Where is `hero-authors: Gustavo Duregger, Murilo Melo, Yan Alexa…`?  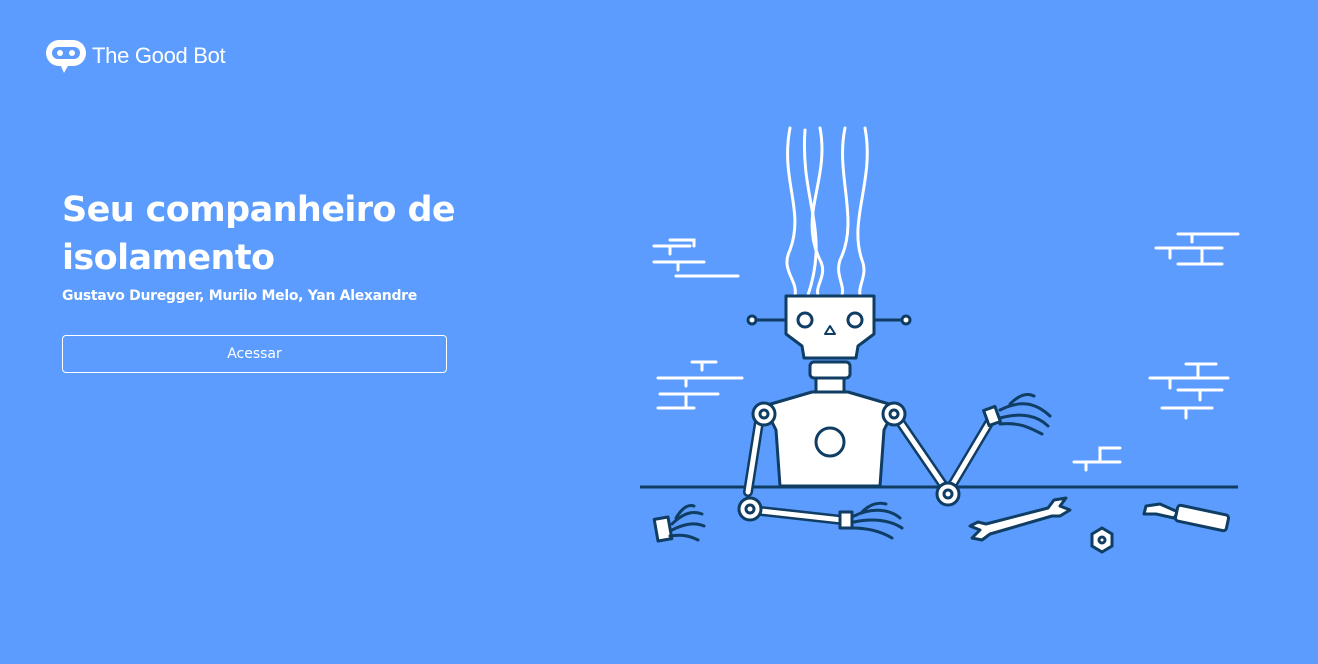 hero-authors: Gustavo Duregger, Murilo Melo, Yan Alexa… is located at coordinates (239, 296).